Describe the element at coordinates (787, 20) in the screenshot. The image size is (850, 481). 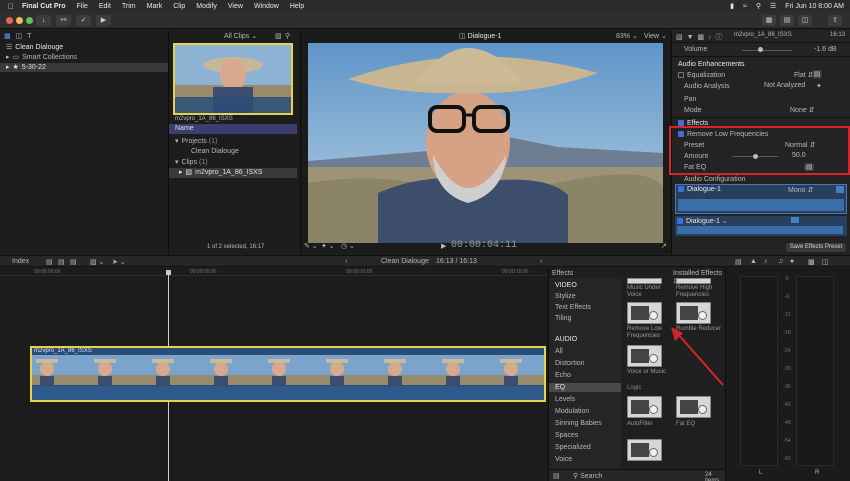
I see `layout-timeline-icon: ▤` at that location.